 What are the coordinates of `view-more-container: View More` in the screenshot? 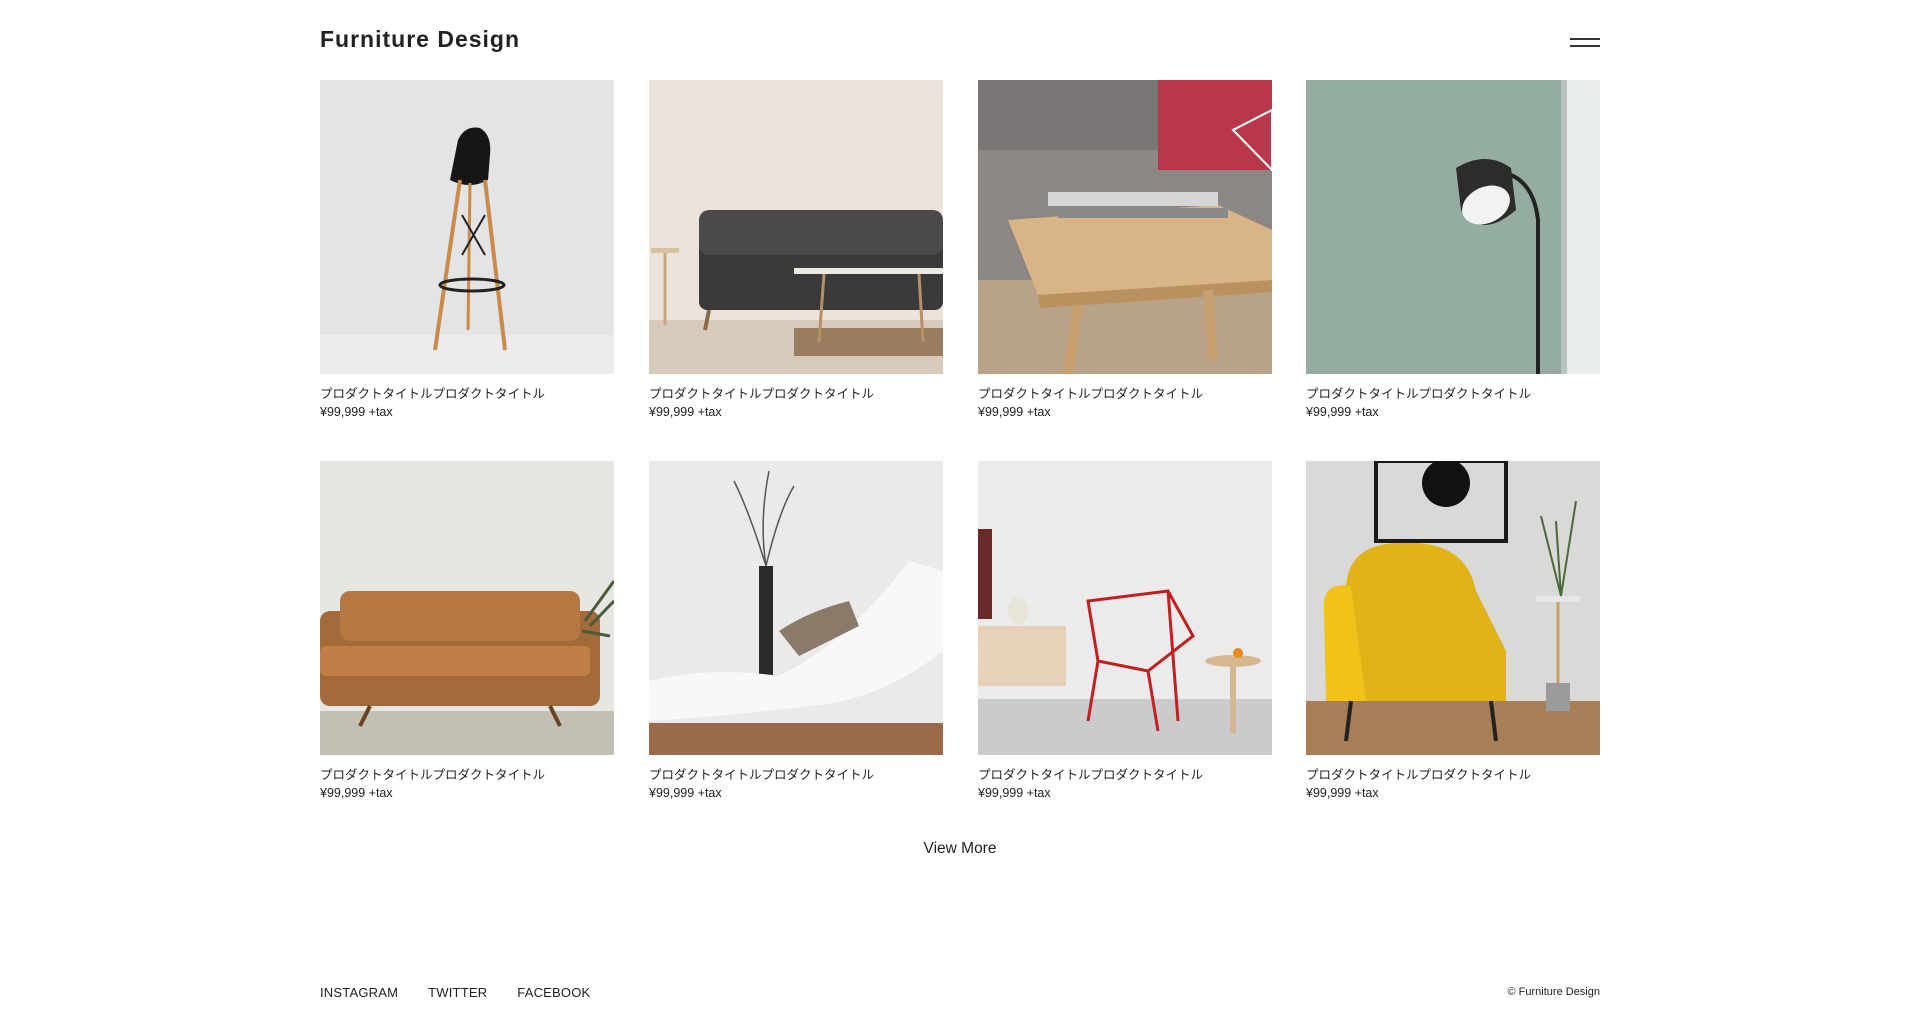 It's located at (960, 849).